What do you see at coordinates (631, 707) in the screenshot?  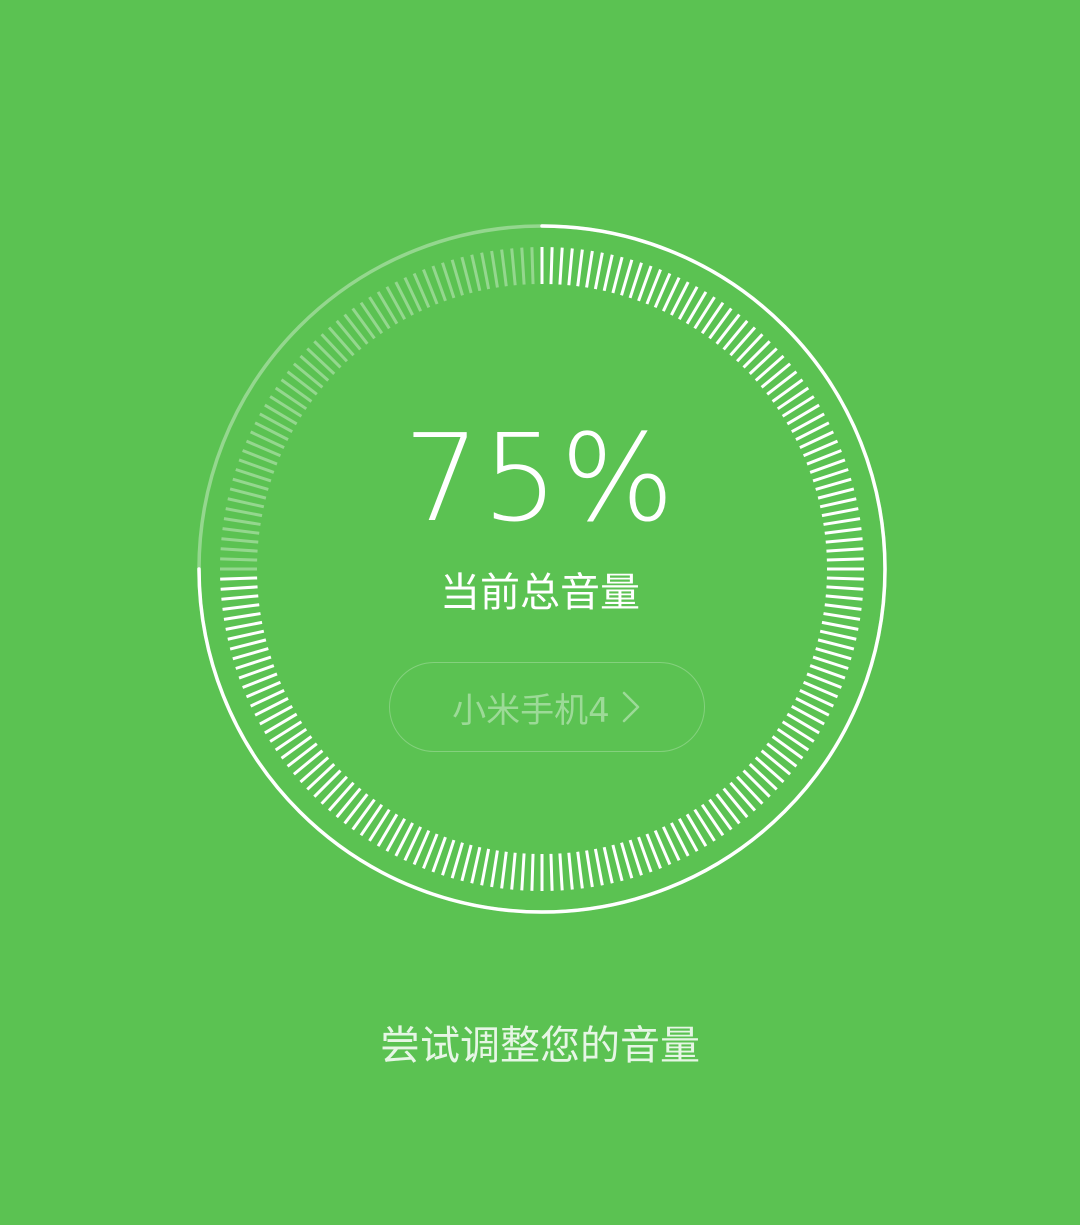 I see `chevron-right-icon` at bounding box center [631, 707].